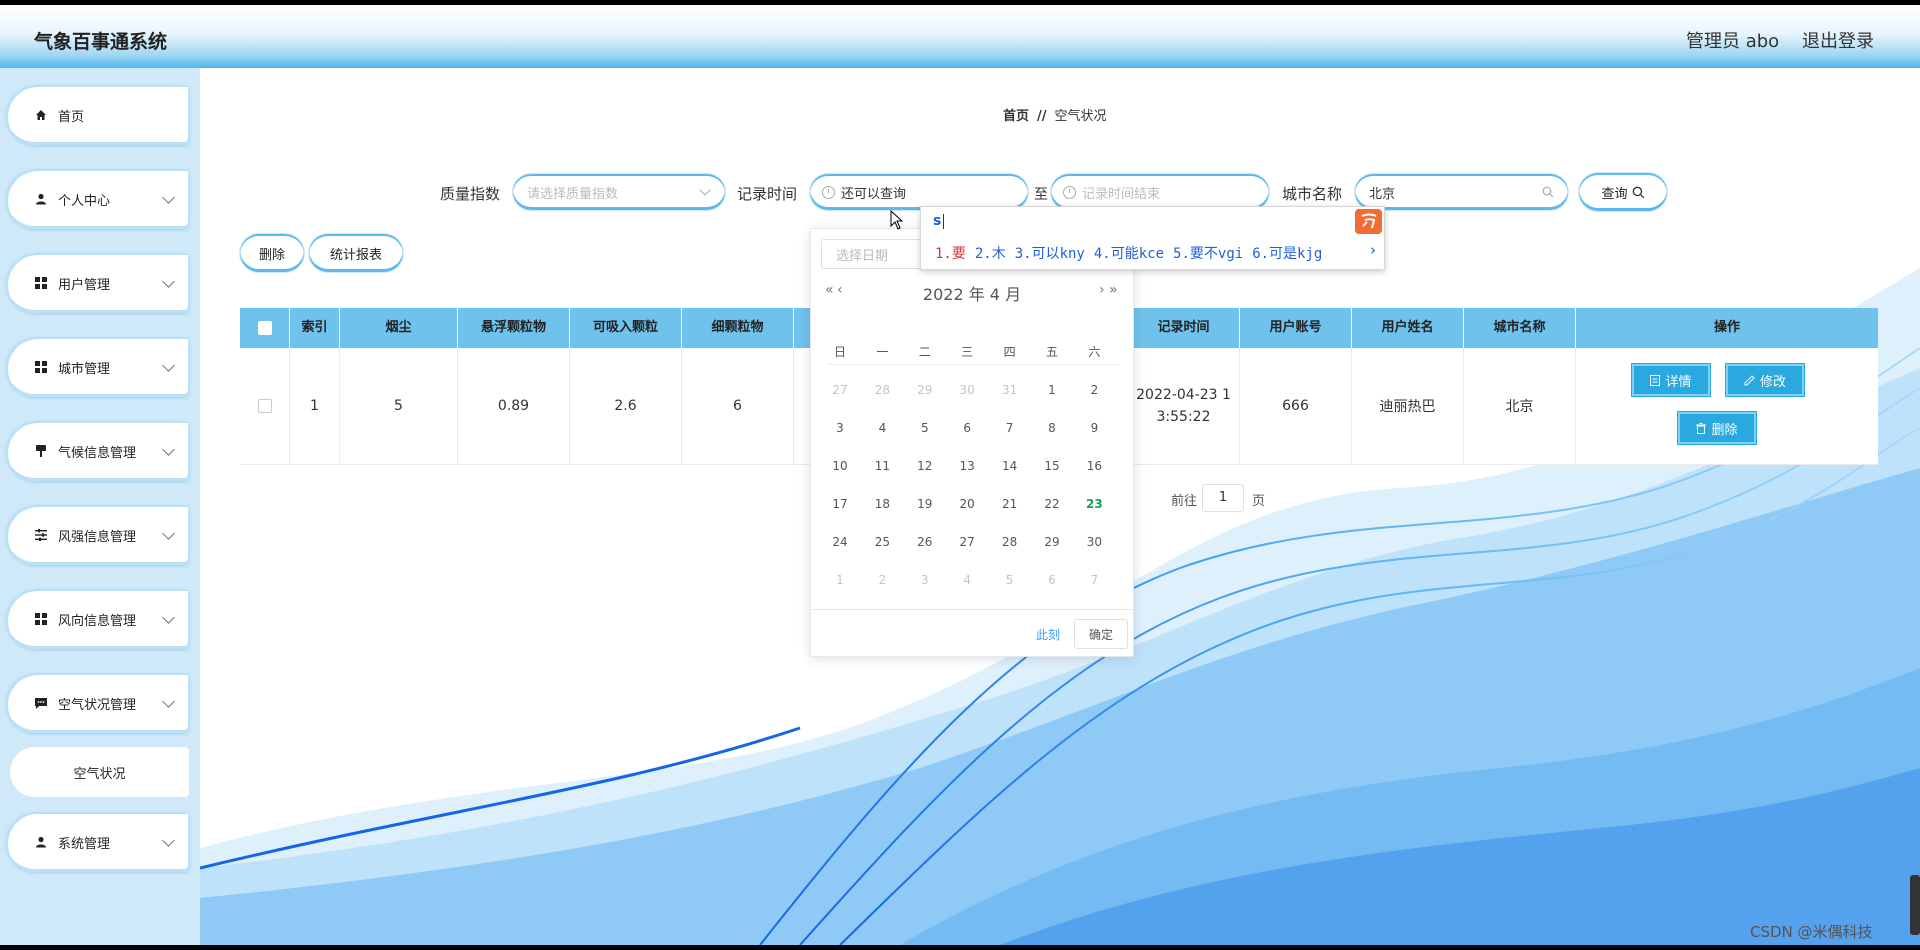 This screenshot has width=1920, height=950. What do you see at coordinates (967, 352) in the screenshot?
I see `weekday-label: 三` at bounding box center [967, 352].